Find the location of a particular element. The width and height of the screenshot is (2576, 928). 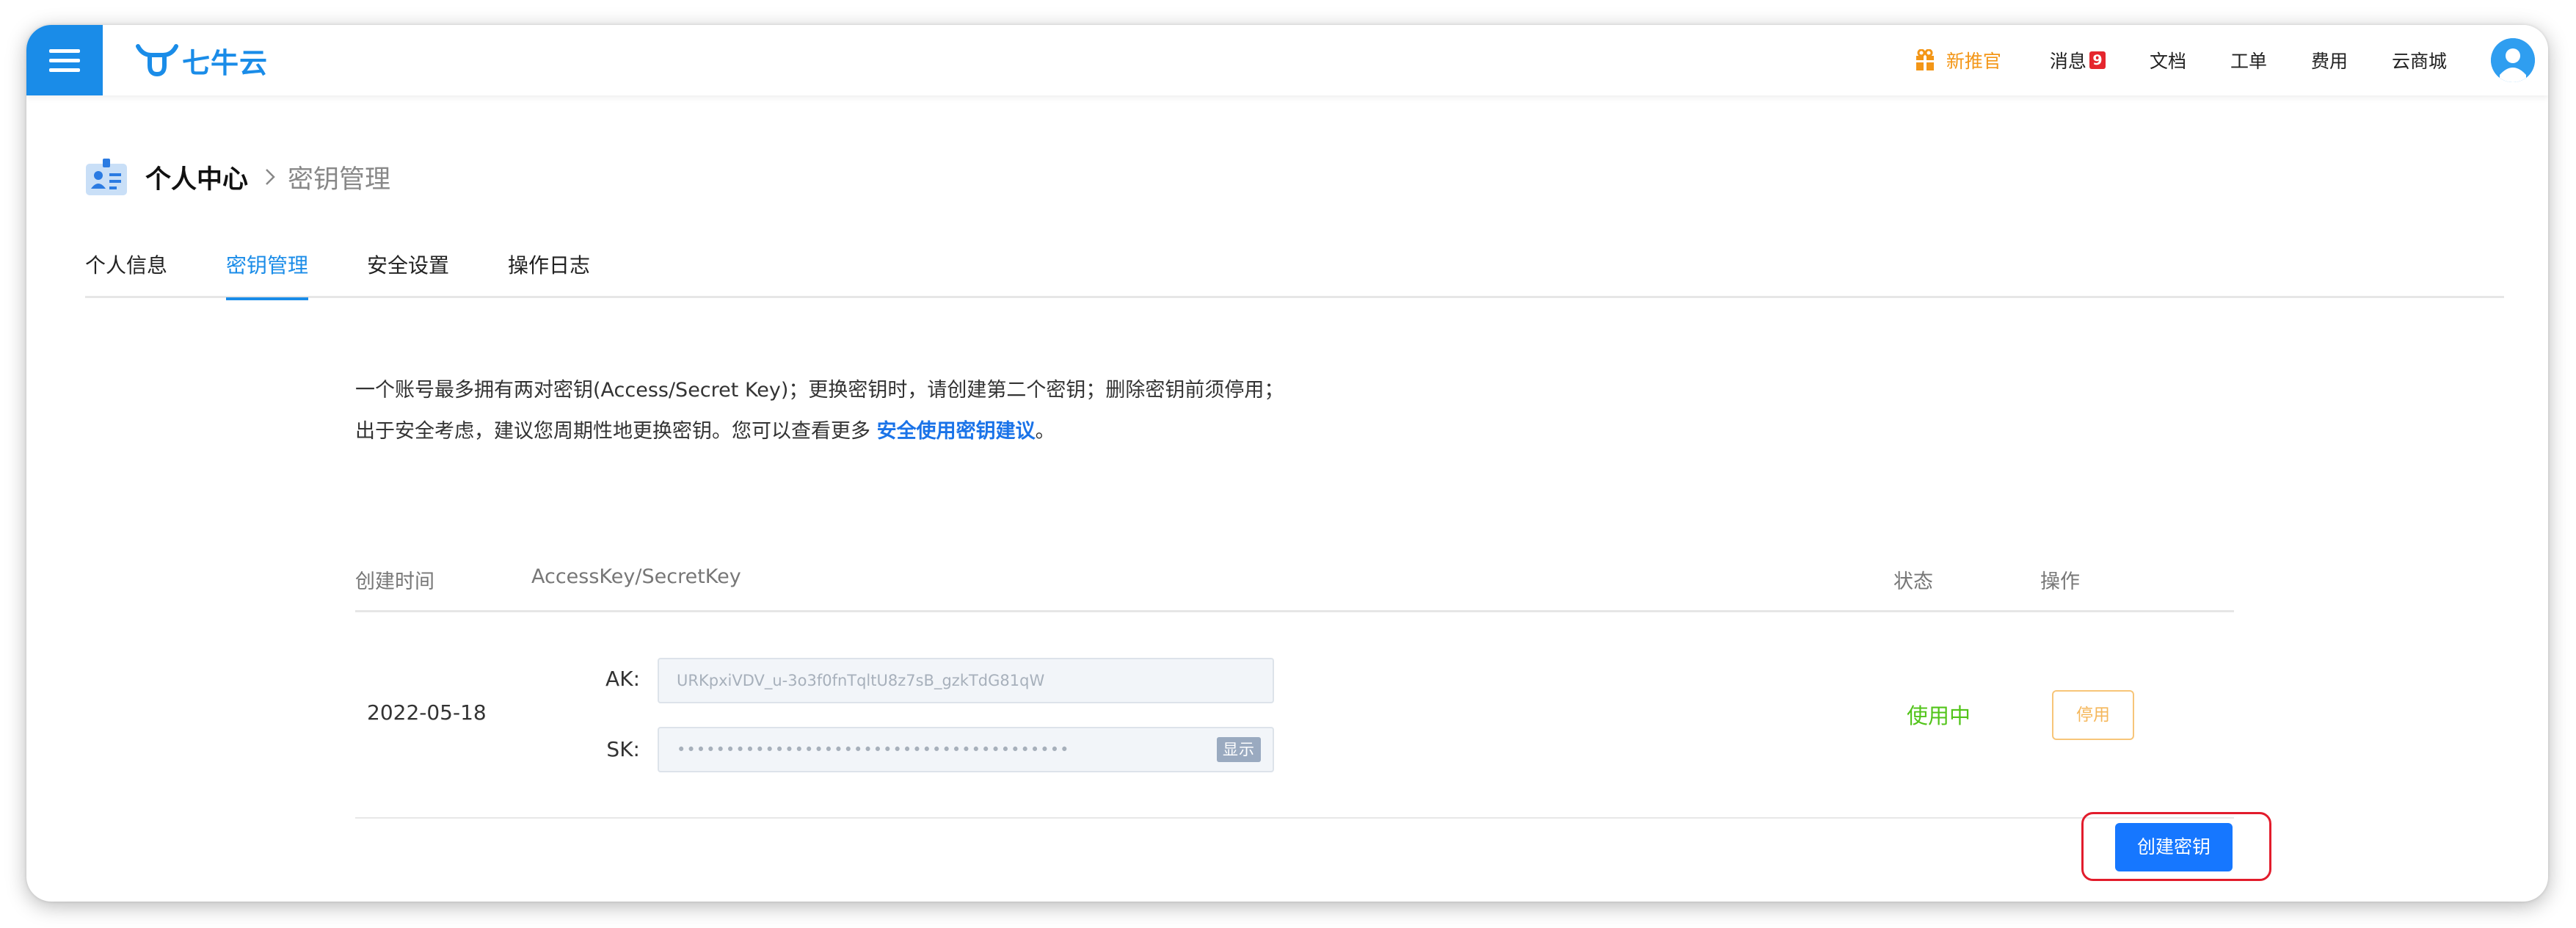

nav-billing-link: 费用 is located at coordinates (2329, 60).